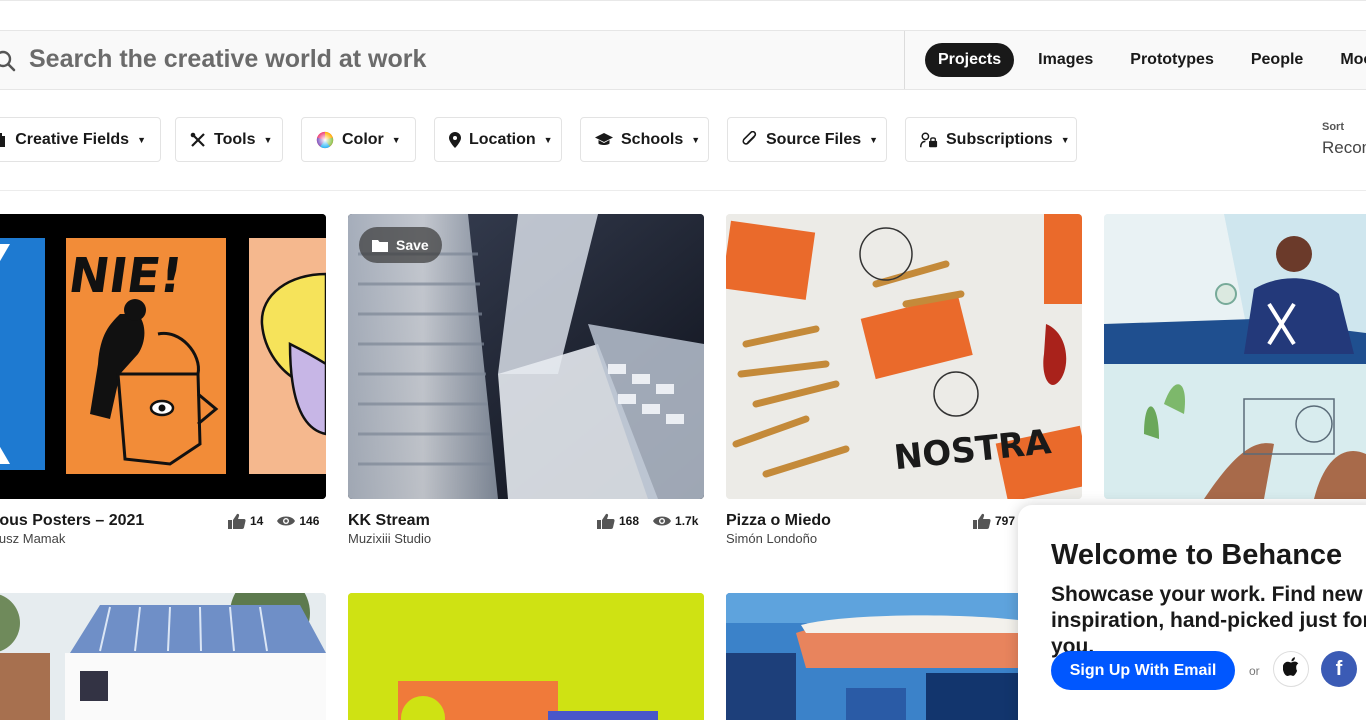 This screenshot has width=1366, height=720. I want to click on filter-label: Source Files, so click(814, 139).